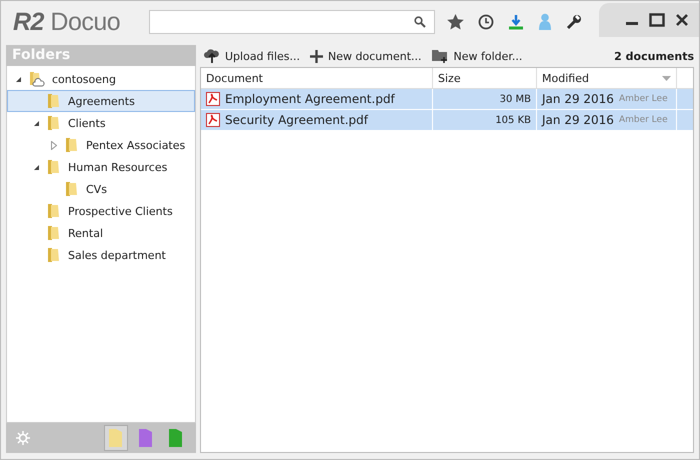 The width and height of the screenshot is (700, 460). Describe the element at coordinates (657, 20) in the screenshot. I see `maximize-icon` at that location.